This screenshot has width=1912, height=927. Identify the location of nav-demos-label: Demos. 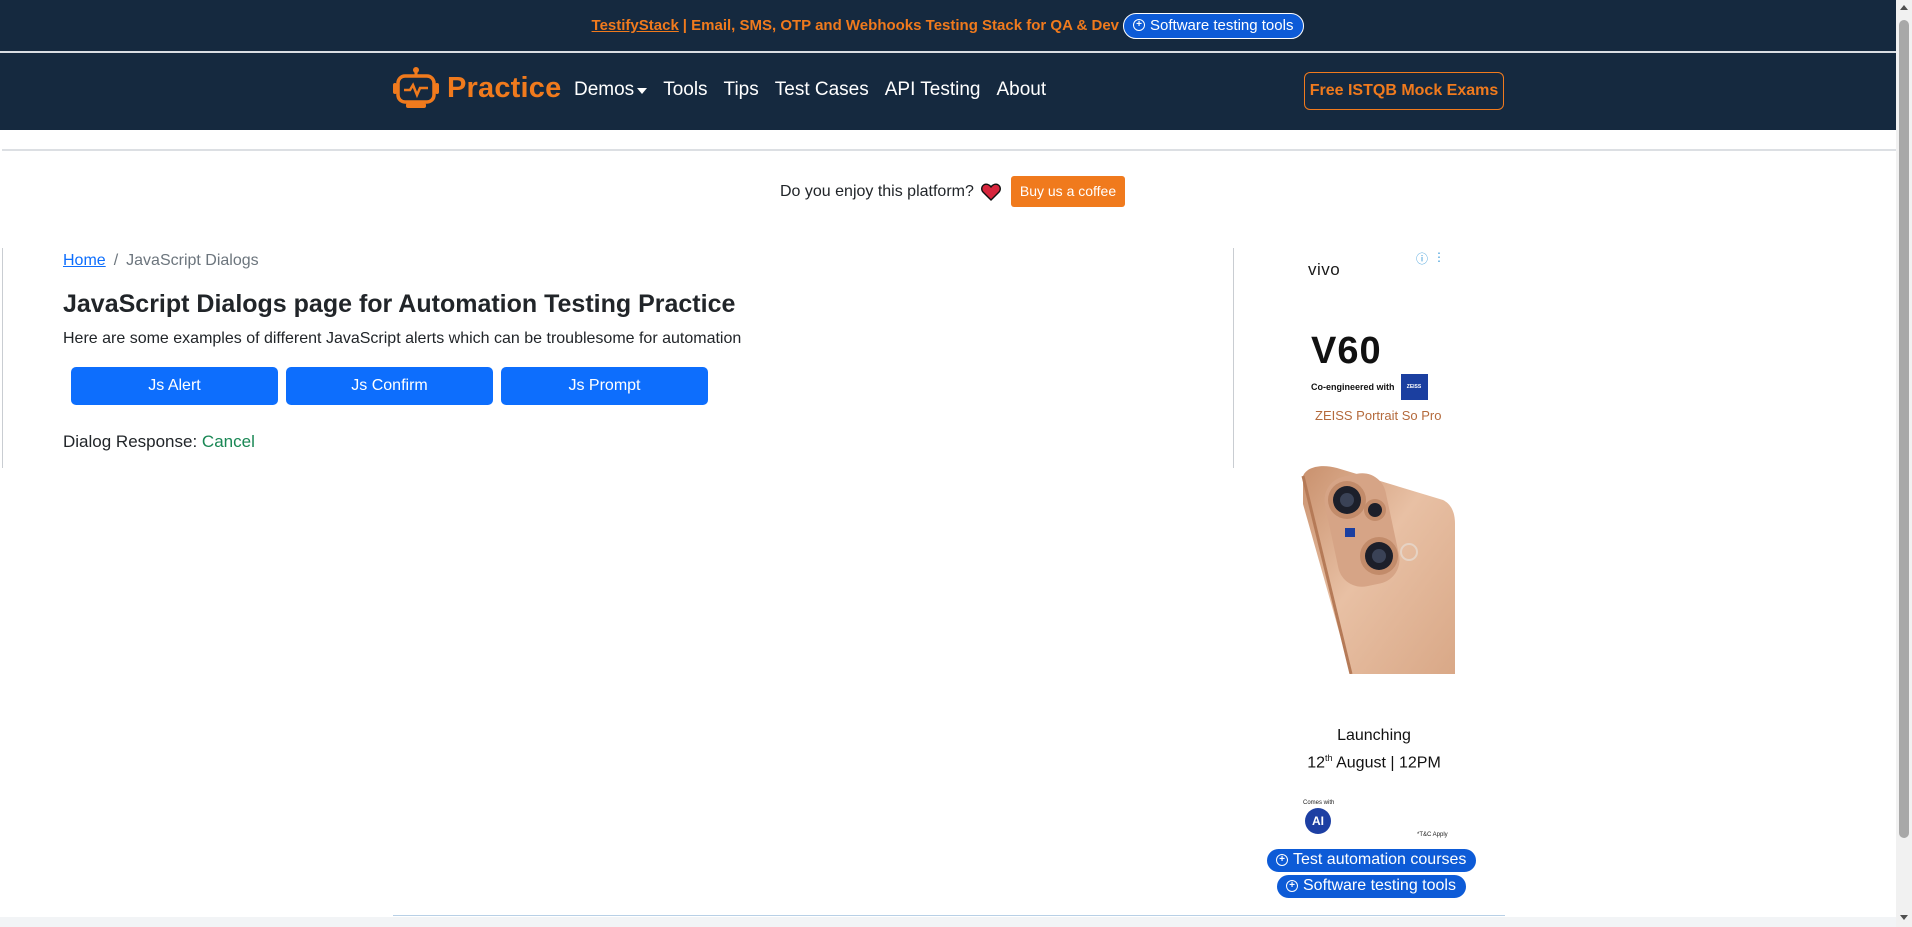
(604, 89).